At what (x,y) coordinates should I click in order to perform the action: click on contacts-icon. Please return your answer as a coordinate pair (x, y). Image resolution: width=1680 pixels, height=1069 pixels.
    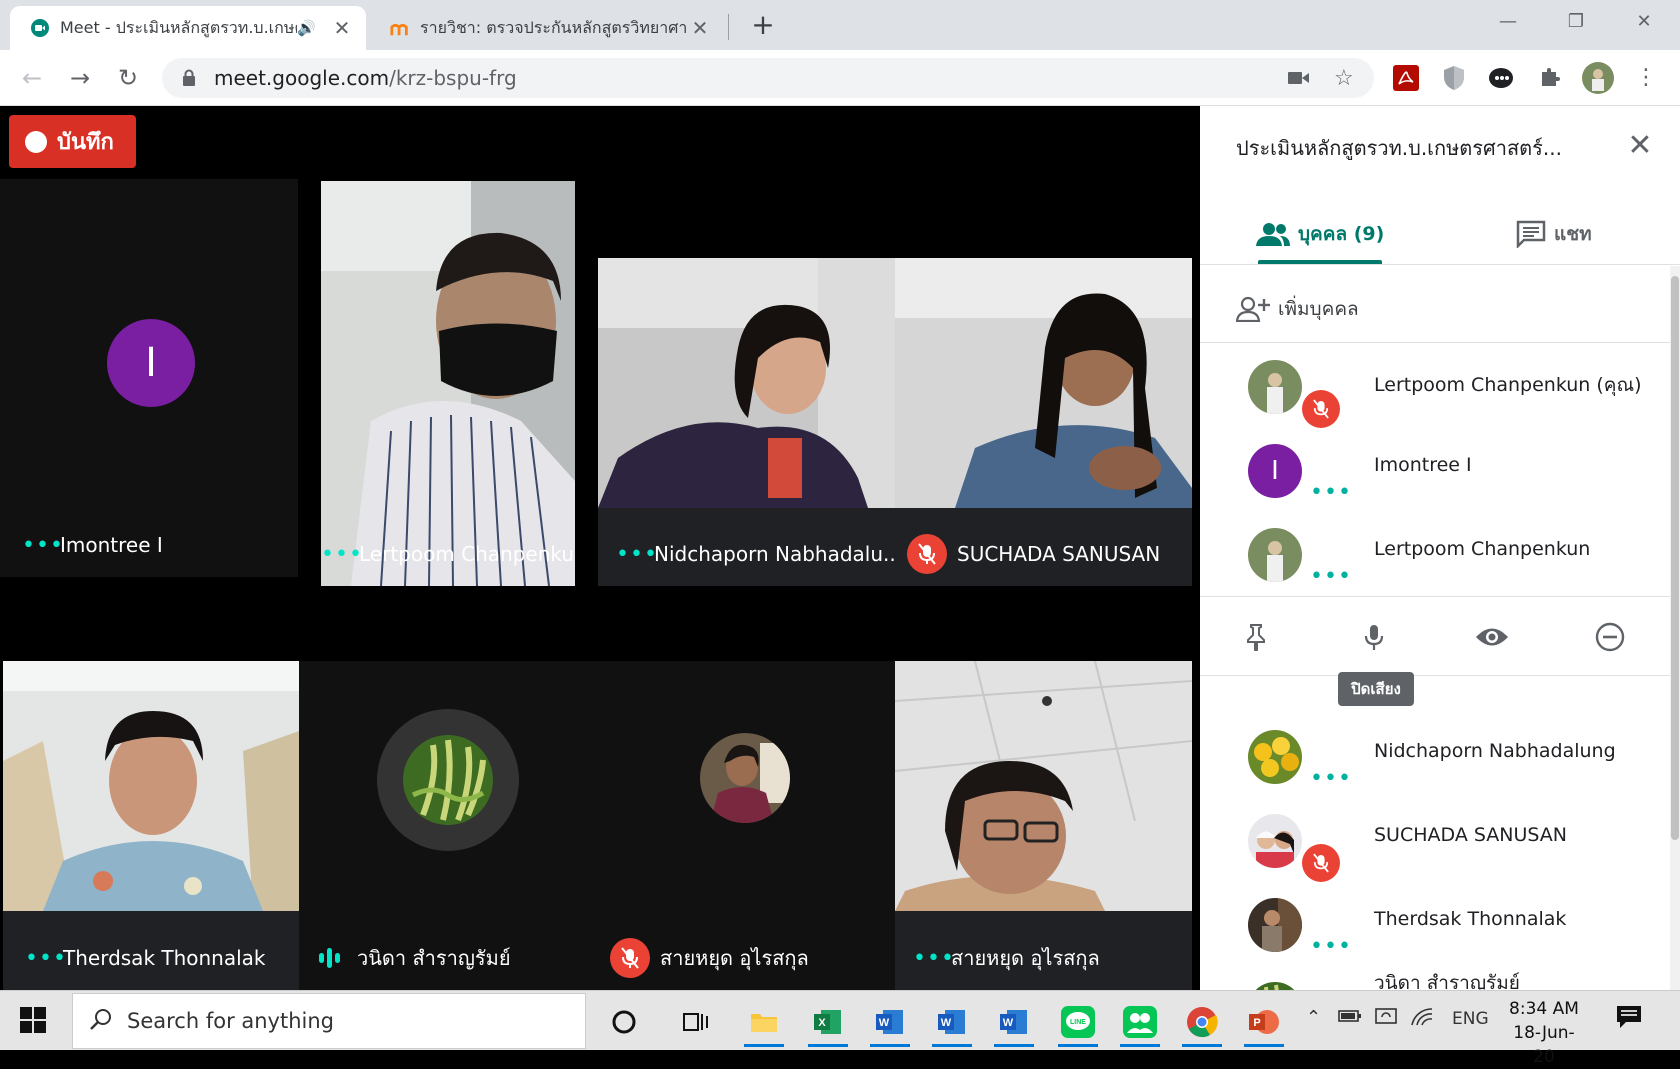
    Looking at the image, I should click on (1140, 1022).